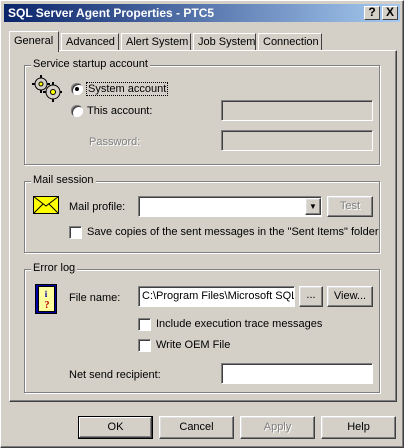 This screenshot has width=404, height=448. I want to click on tab-alert-system: Alert System, so click(156, 41).